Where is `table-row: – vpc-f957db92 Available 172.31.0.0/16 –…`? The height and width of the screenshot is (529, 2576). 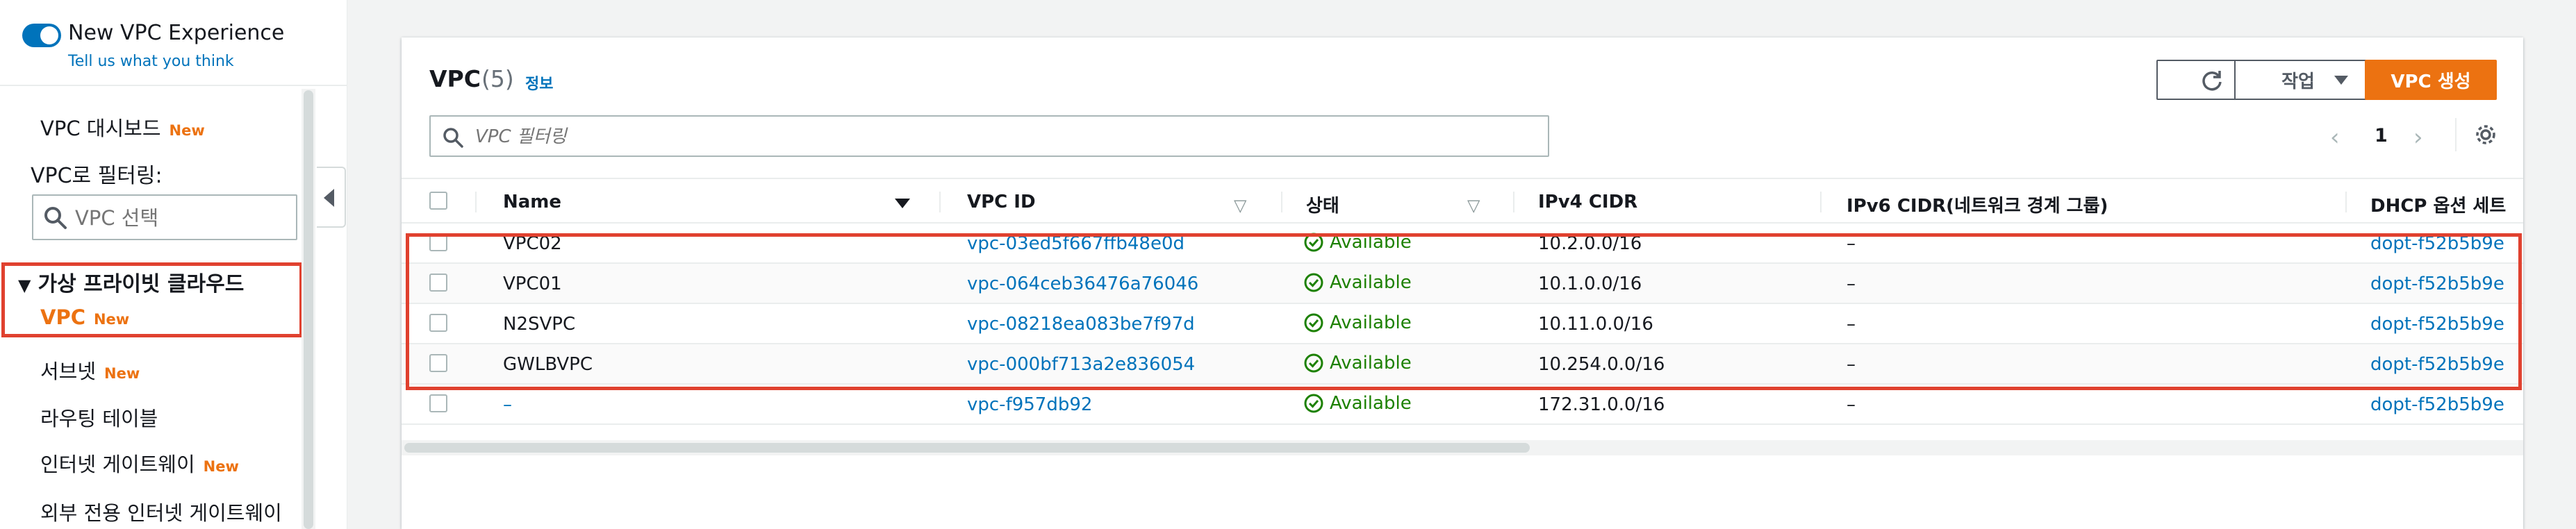
table-row: – vpc-f957db92 Available 172.31.0.0/16 –… is located at coordinates (1463, 405).